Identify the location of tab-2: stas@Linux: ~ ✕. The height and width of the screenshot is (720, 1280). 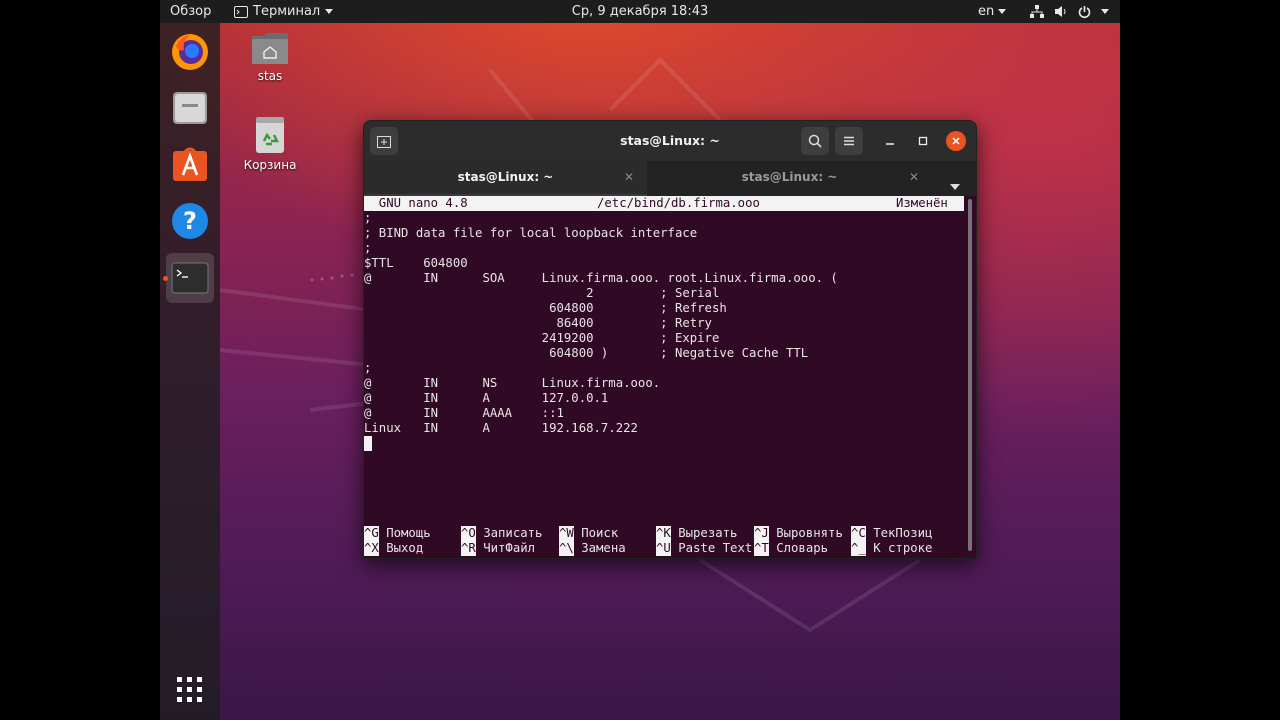
(789, 178).